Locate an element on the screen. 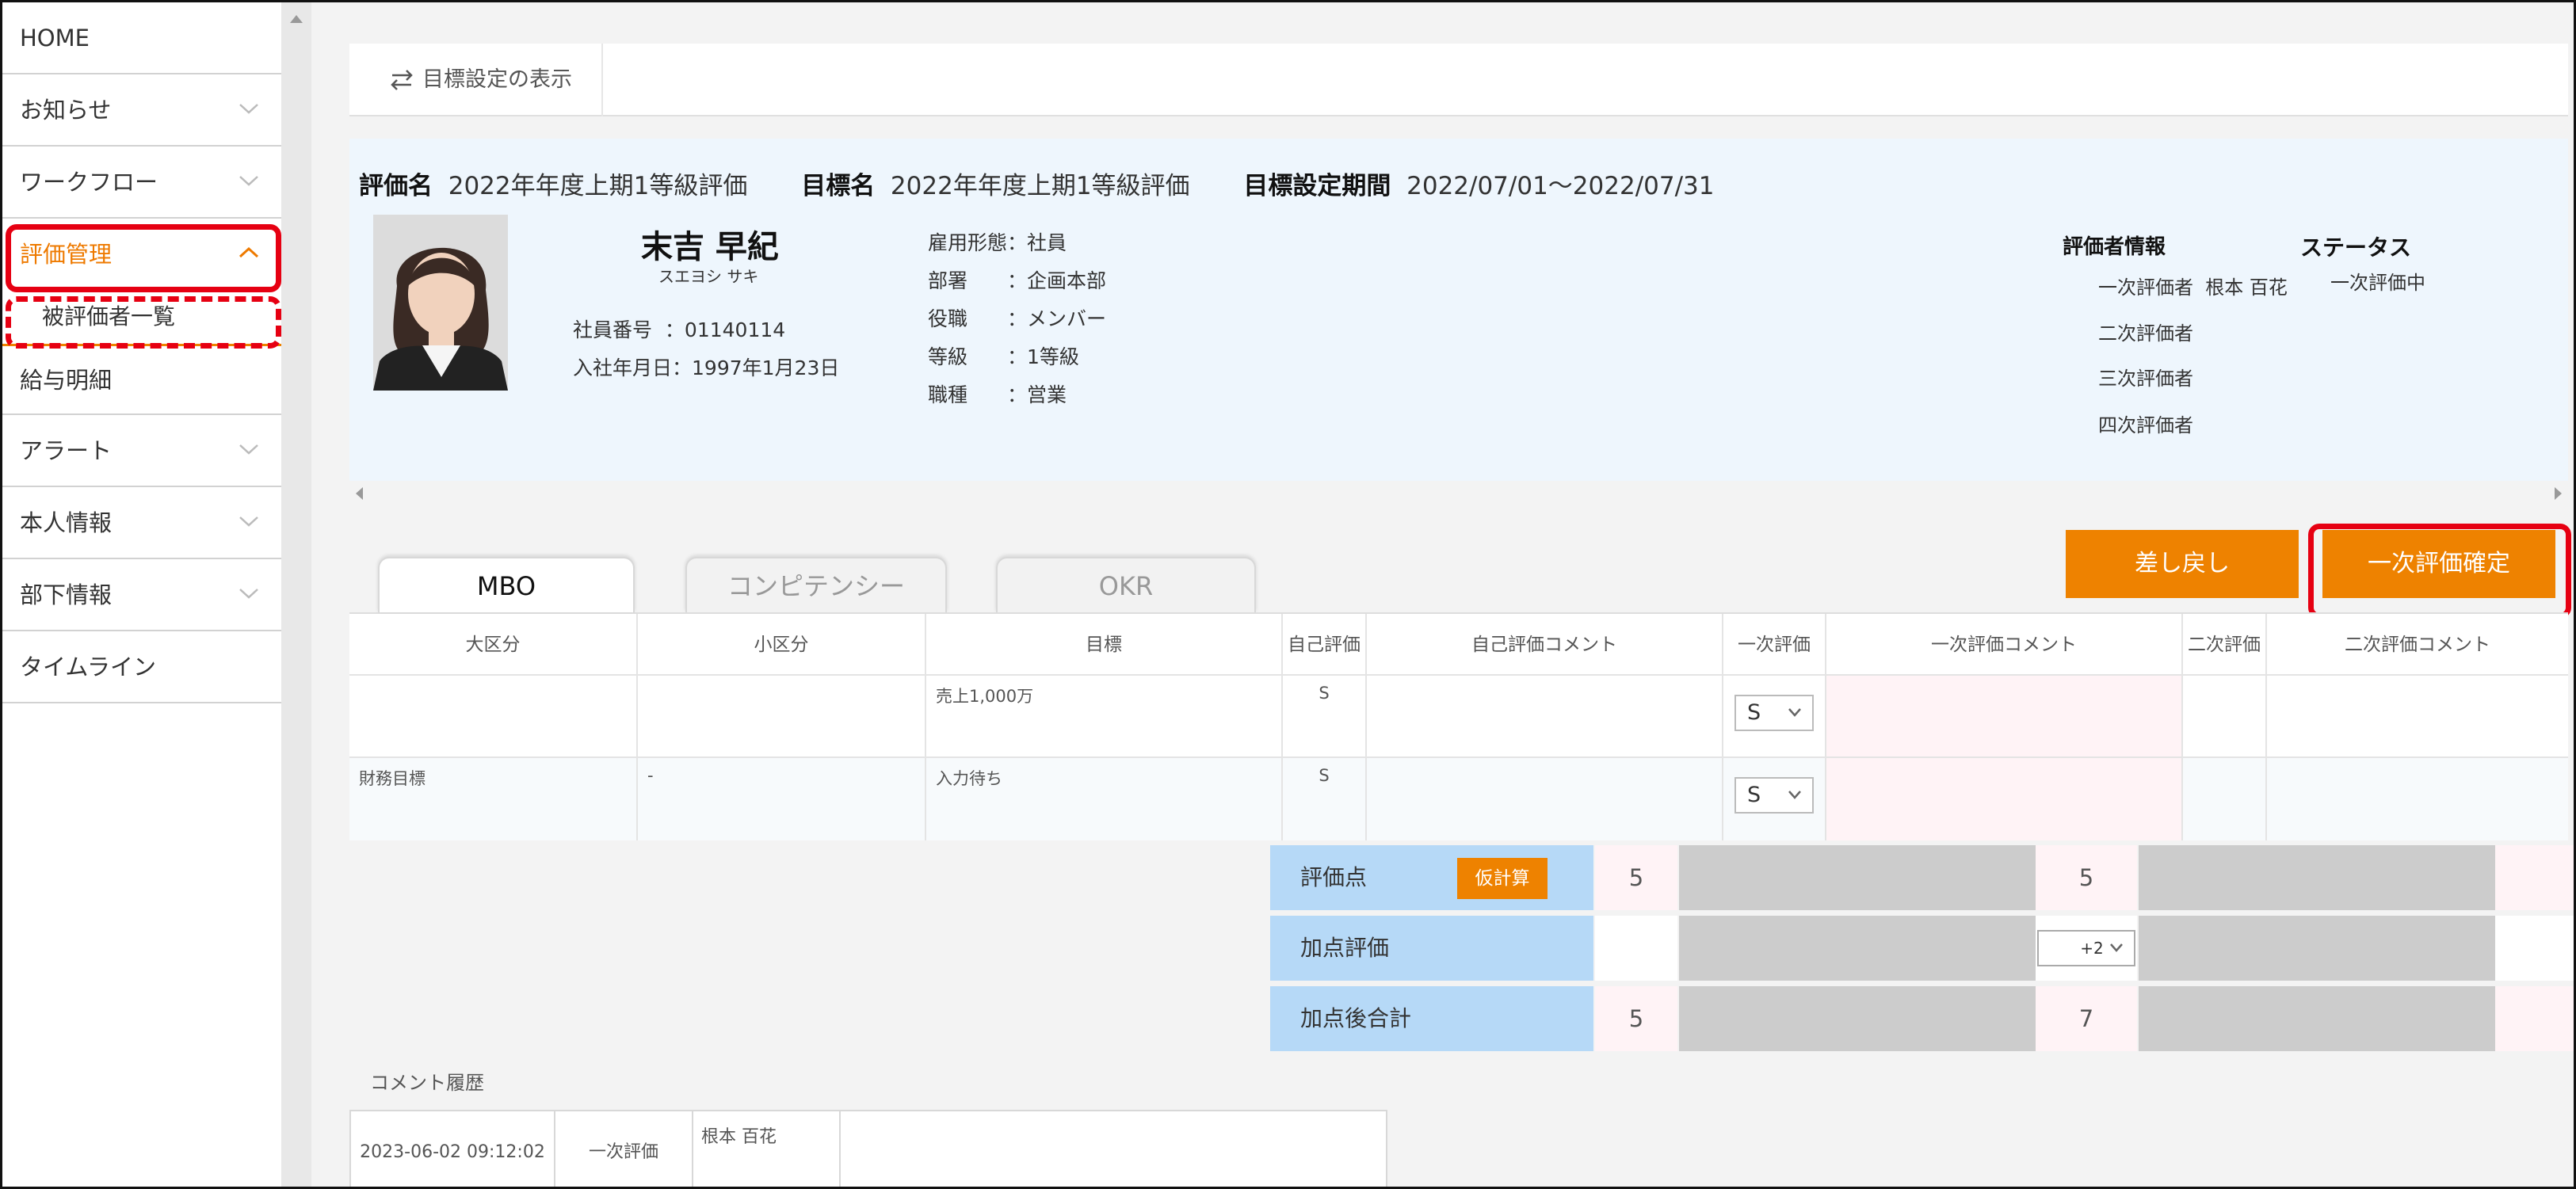 This screenshot has width=2576, height=1189. evaluator-row: 三次評価者 is located at coordinates (2145, 377).